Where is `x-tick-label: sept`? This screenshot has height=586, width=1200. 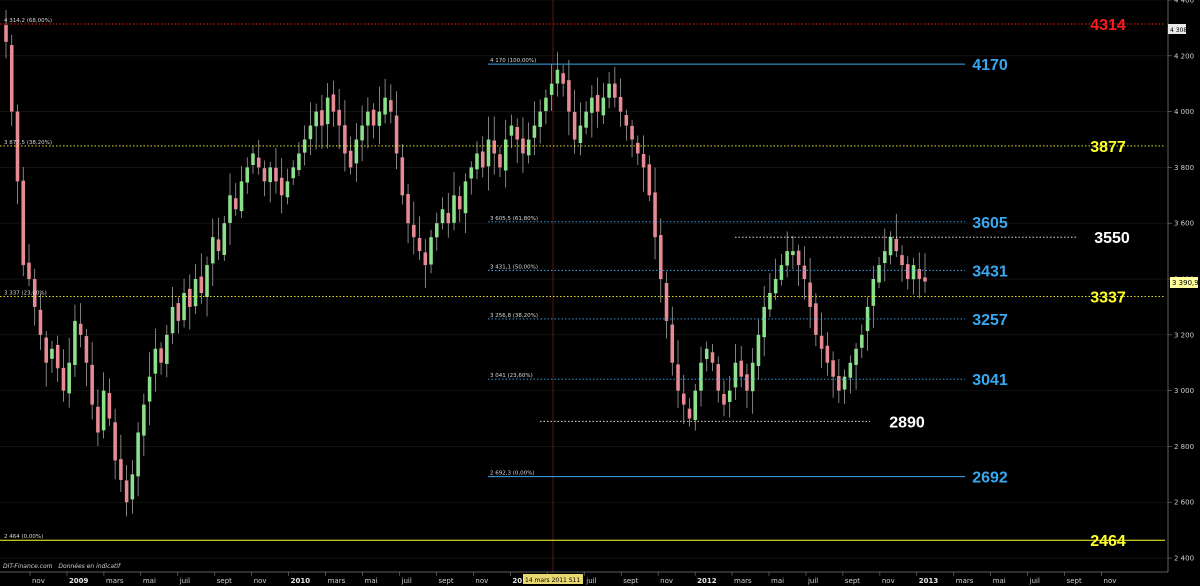 x-tick-label: sept is located at coordinates (445, 581).